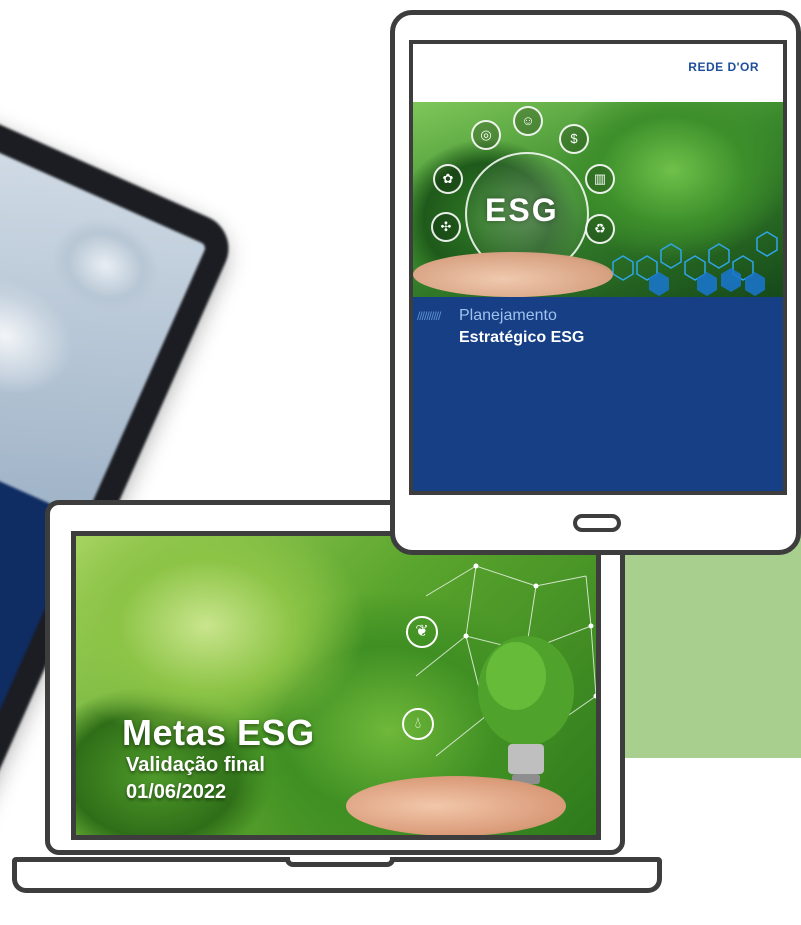 The height and width of the screenshot is (925, 801). What do you see at coordinates (176, 792) in the screenshot?
I see `metas-date: 01/06/2022` at bounding box center [176, 792].